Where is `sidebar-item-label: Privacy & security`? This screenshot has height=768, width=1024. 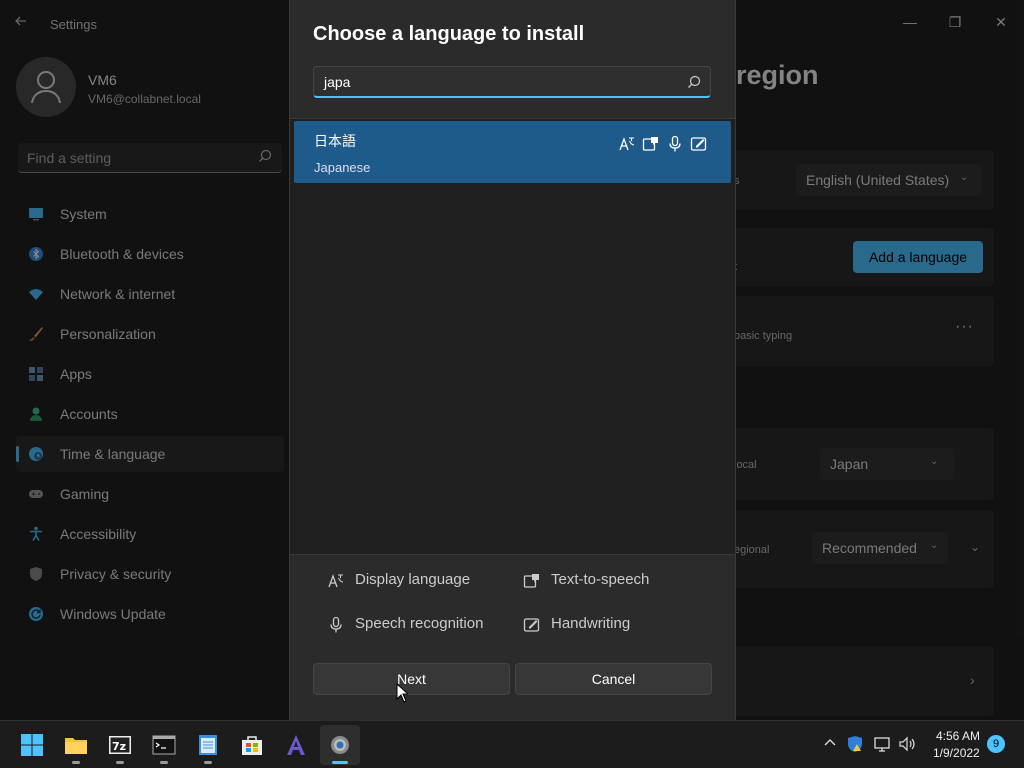 sidebar-item-label: Privacy & security is located at coordinates (116, 574).